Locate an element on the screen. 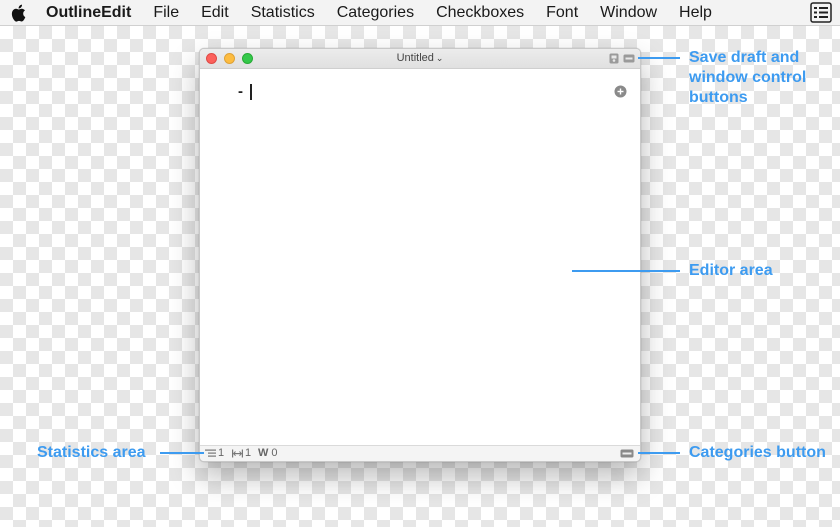 The width and height of the screenshot is (840, 527). menu-statistics: Statistics is located at coordinates (283, 13).